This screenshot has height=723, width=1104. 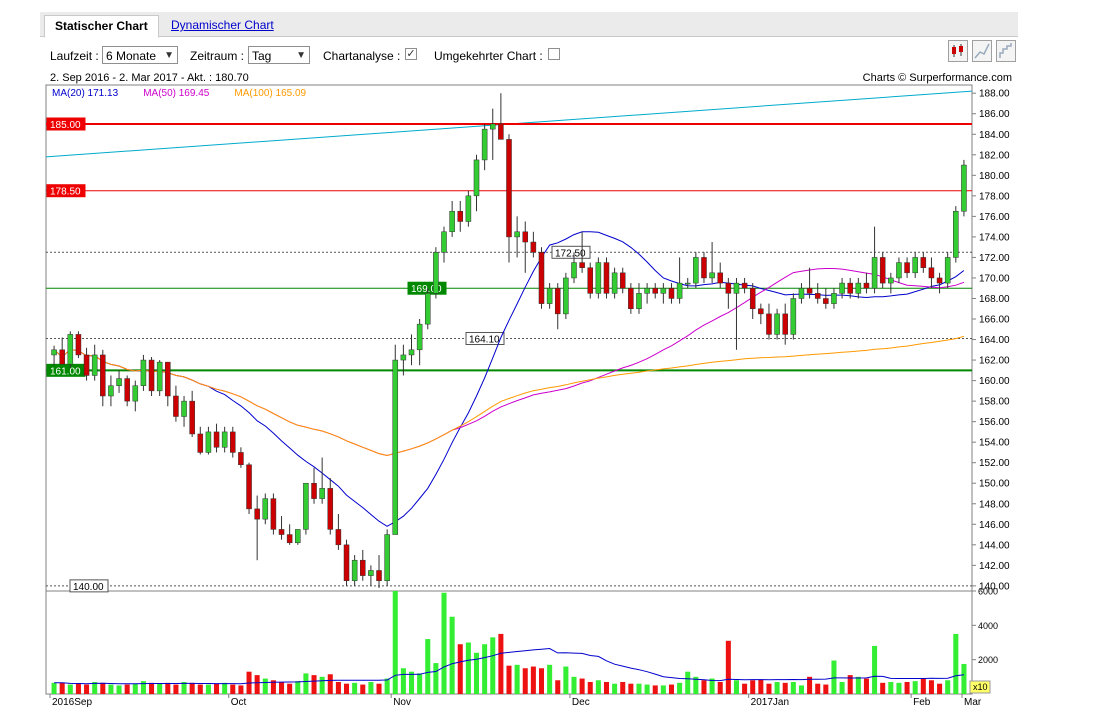 I want to click on legend-entry: MA(20) 171.13, so click(x=85, y=93).